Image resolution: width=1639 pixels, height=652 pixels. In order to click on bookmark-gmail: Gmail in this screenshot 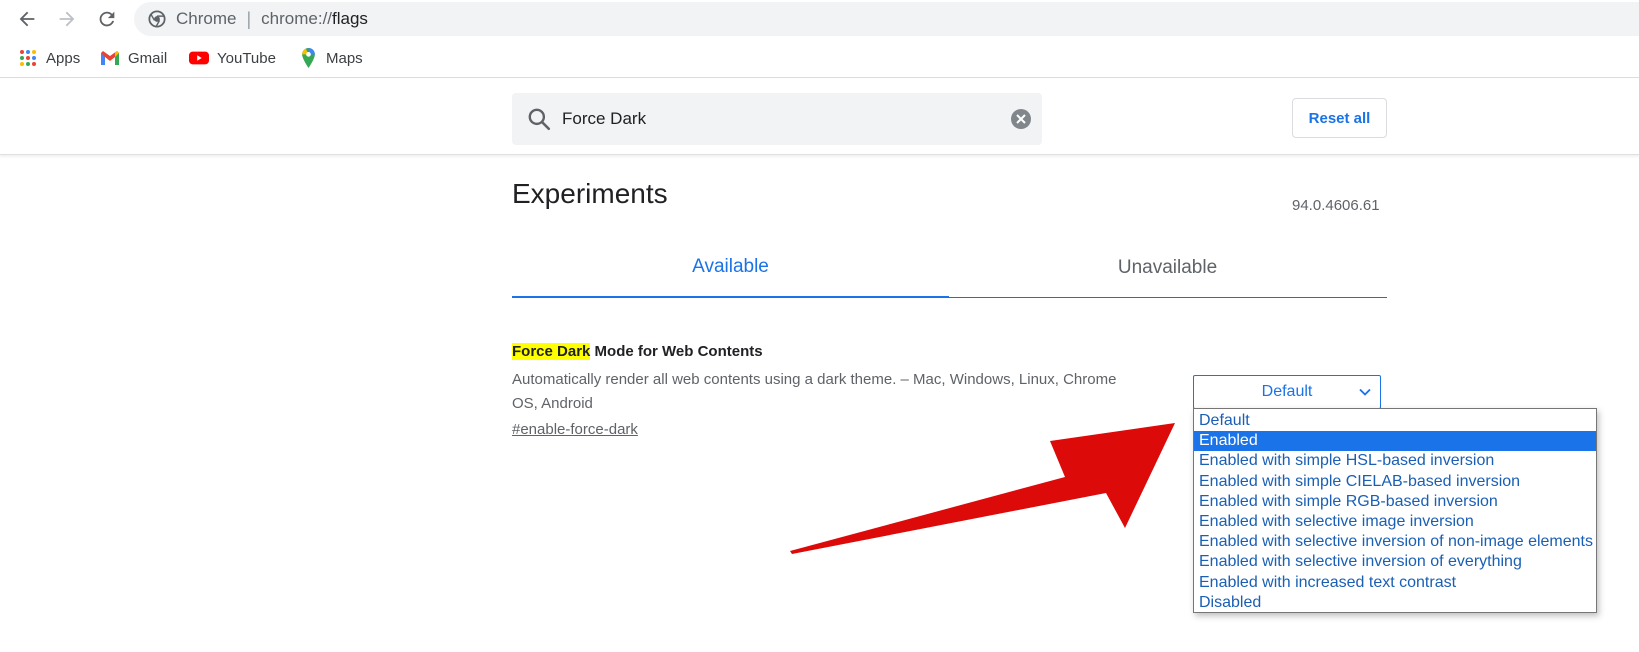, I will do `click(133, 58)`.